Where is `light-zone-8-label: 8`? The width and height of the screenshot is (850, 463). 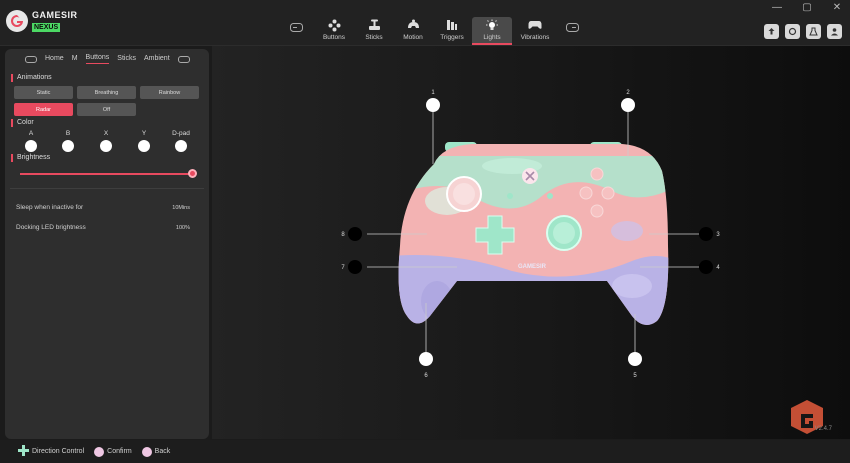 light-zone-8-label: 8 is located at coordinates (343, 235).